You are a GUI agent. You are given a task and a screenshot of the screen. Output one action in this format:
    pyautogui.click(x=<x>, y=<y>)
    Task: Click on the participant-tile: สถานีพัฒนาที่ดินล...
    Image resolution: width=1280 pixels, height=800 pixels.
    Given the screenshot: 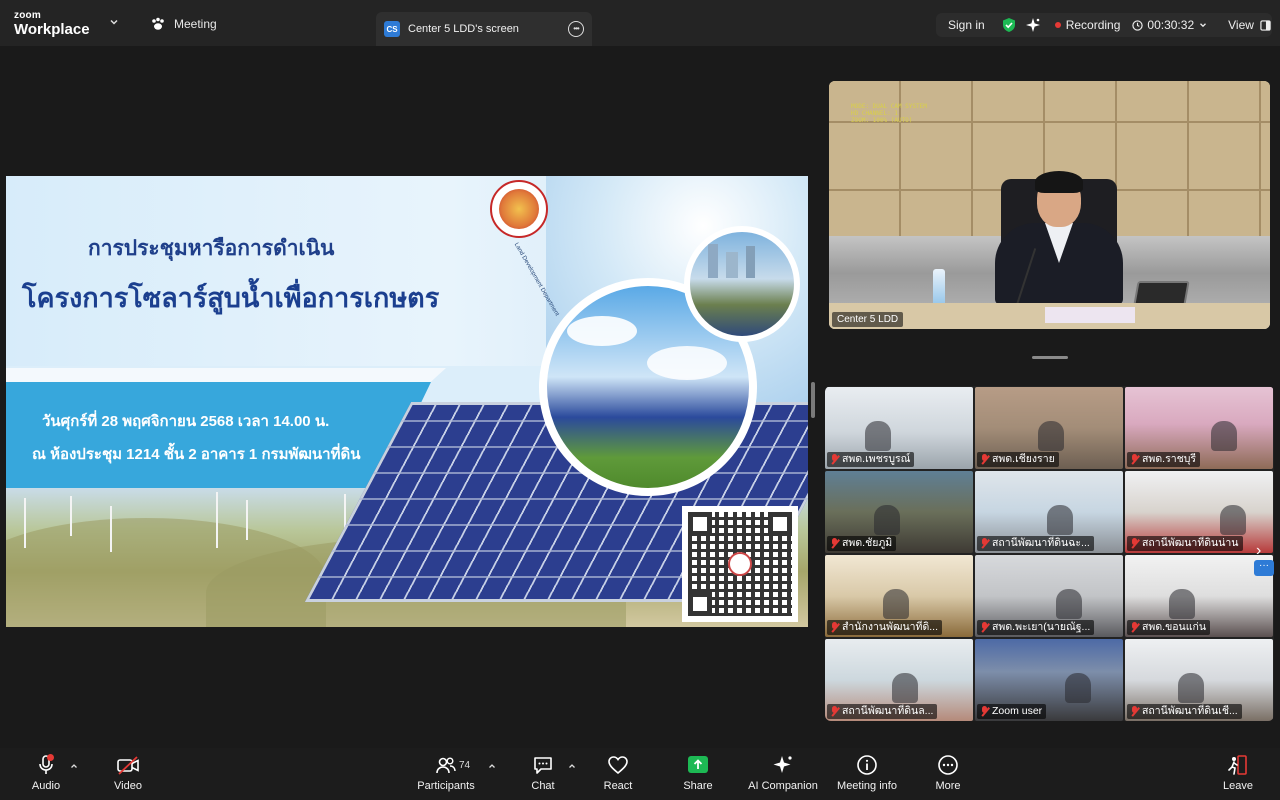 What is the action you would take?
    pyautogui.click(x=899, y=680)
    